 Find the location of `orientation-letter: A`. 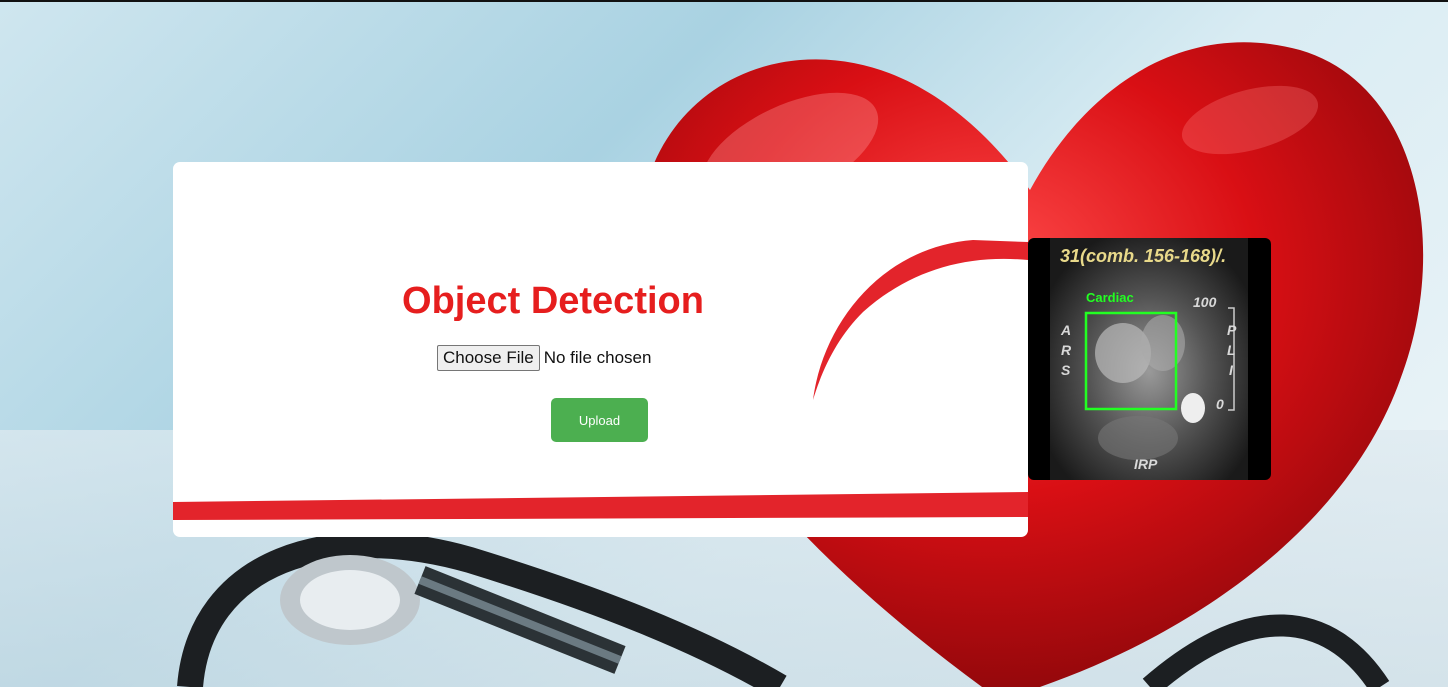

orientation-letter: A is located at coordinates (1066, 330).